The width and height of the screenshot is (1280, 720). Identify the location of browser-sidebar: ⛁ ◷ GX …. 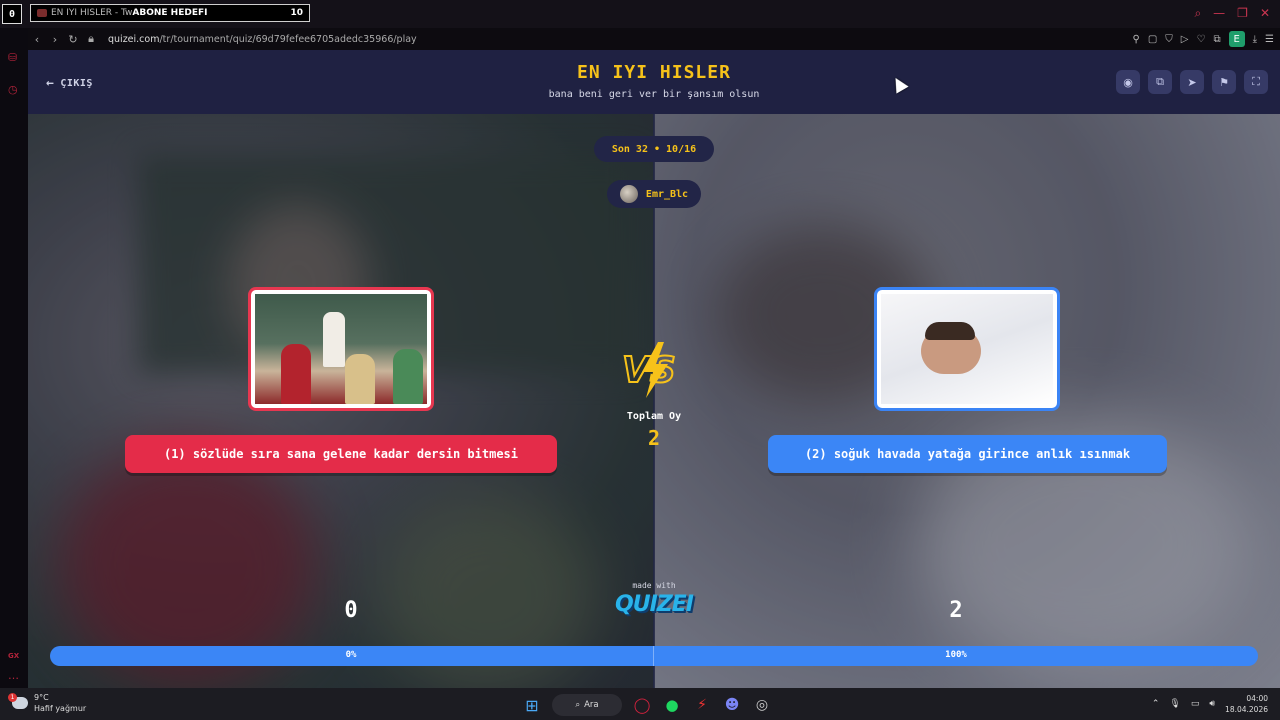
(14, 358).